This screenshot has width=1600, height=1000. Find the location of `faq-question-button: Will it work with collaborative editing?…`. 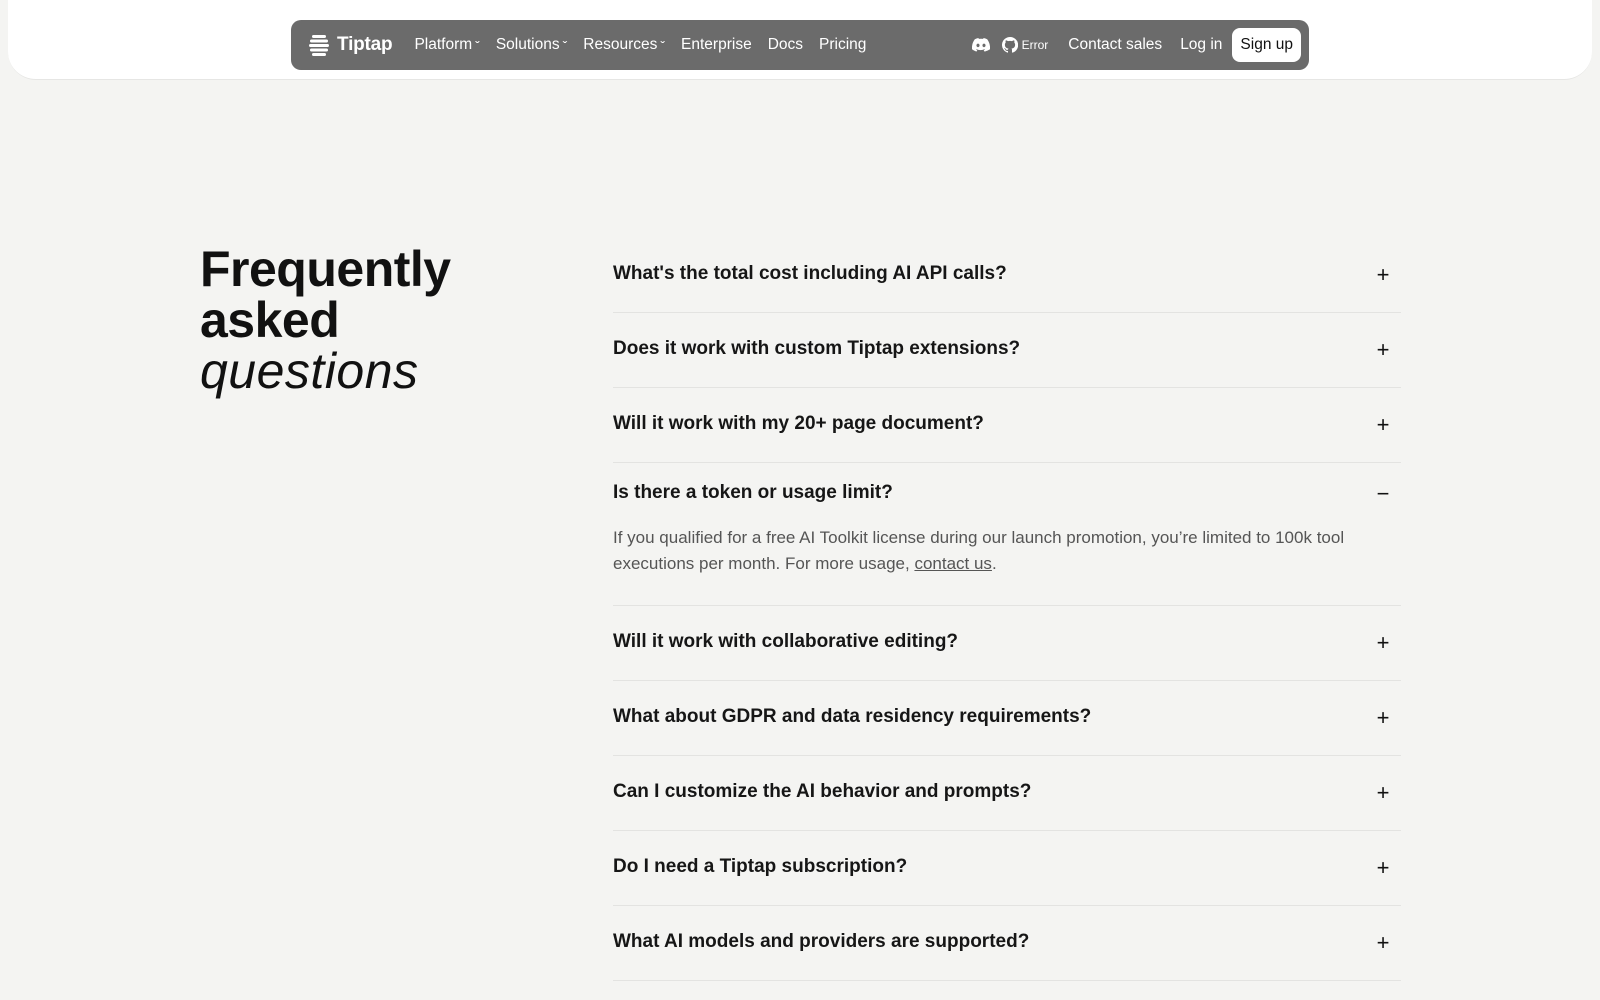

faq-question-button: Will it work with collaborative editing?… is located at coordinates (1007, 643).